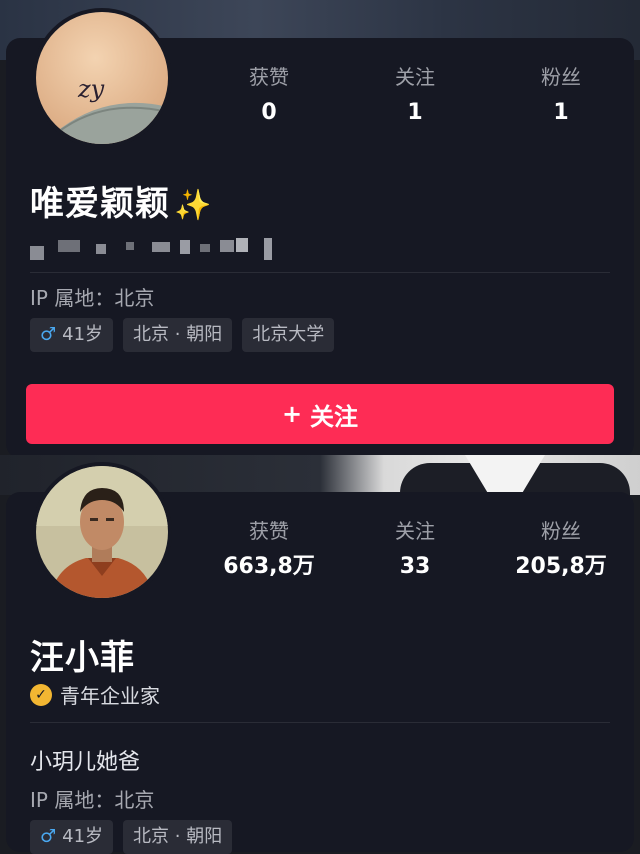 The width and height of the screenshot is (640, 854). I want to click on avatar: zy, so click(102, 78).